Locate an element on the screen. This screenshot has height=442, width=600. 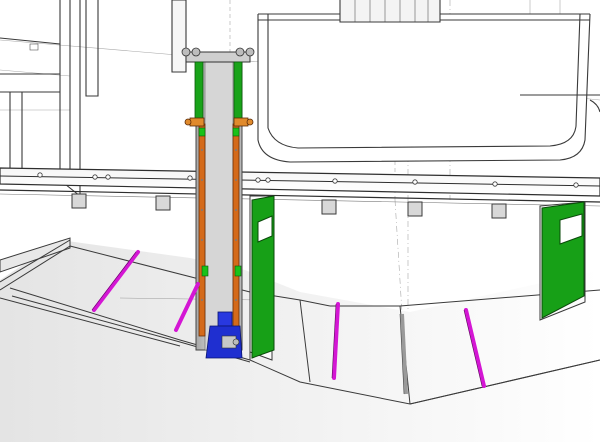
small-detail is located at coordinates (34, 47).